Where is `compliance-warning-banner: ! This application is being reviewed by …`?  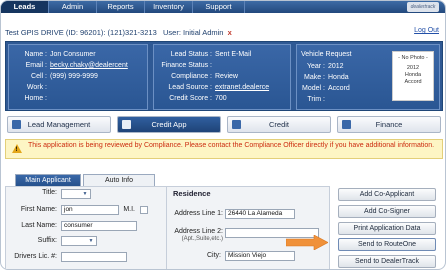 compliance-warning-banner: ! This application is being reviewed by … is located at coordinates (224, 149).